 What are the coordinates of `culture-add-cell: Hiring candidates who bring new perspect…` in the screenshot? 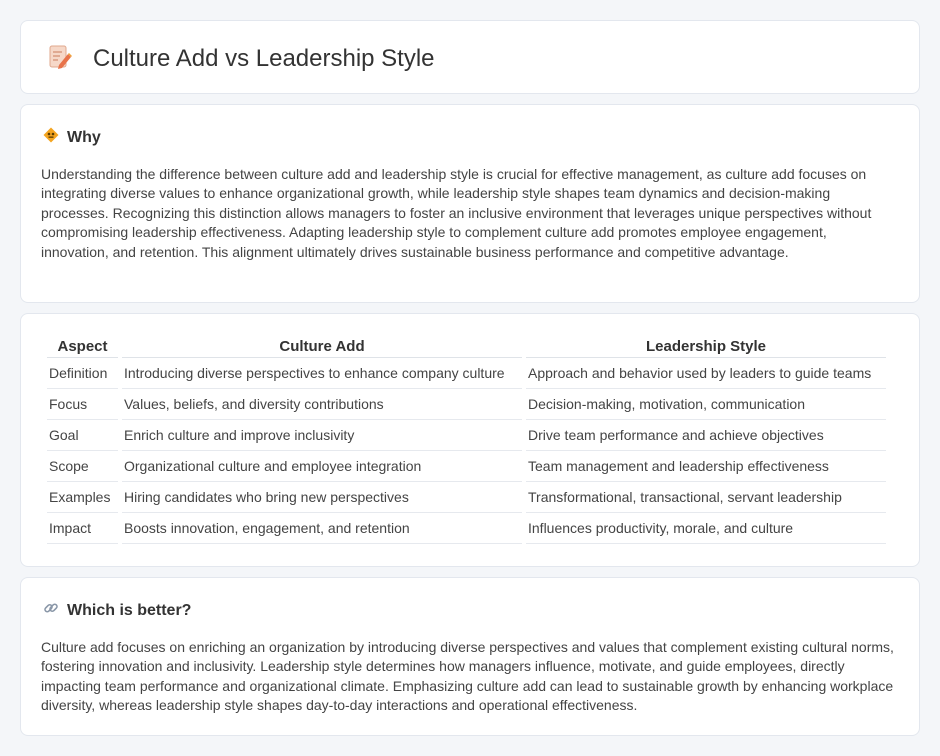 It's located at (322, 497).